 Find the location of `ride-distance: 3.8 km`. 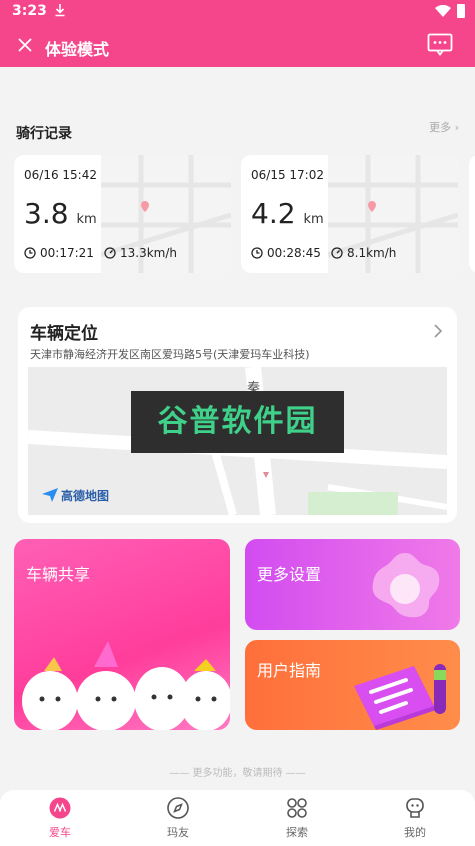

ride-distance: 3.8 km is located at coordinates (60, 213).